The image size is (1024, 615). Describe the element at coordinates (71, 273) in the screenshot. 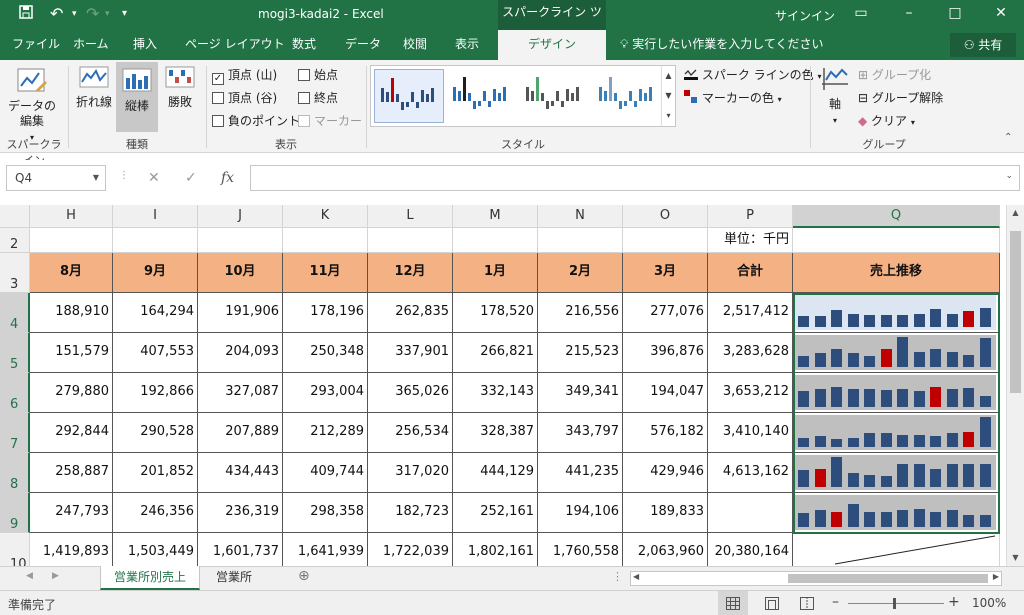

I see `column-title: 8月` at that location.